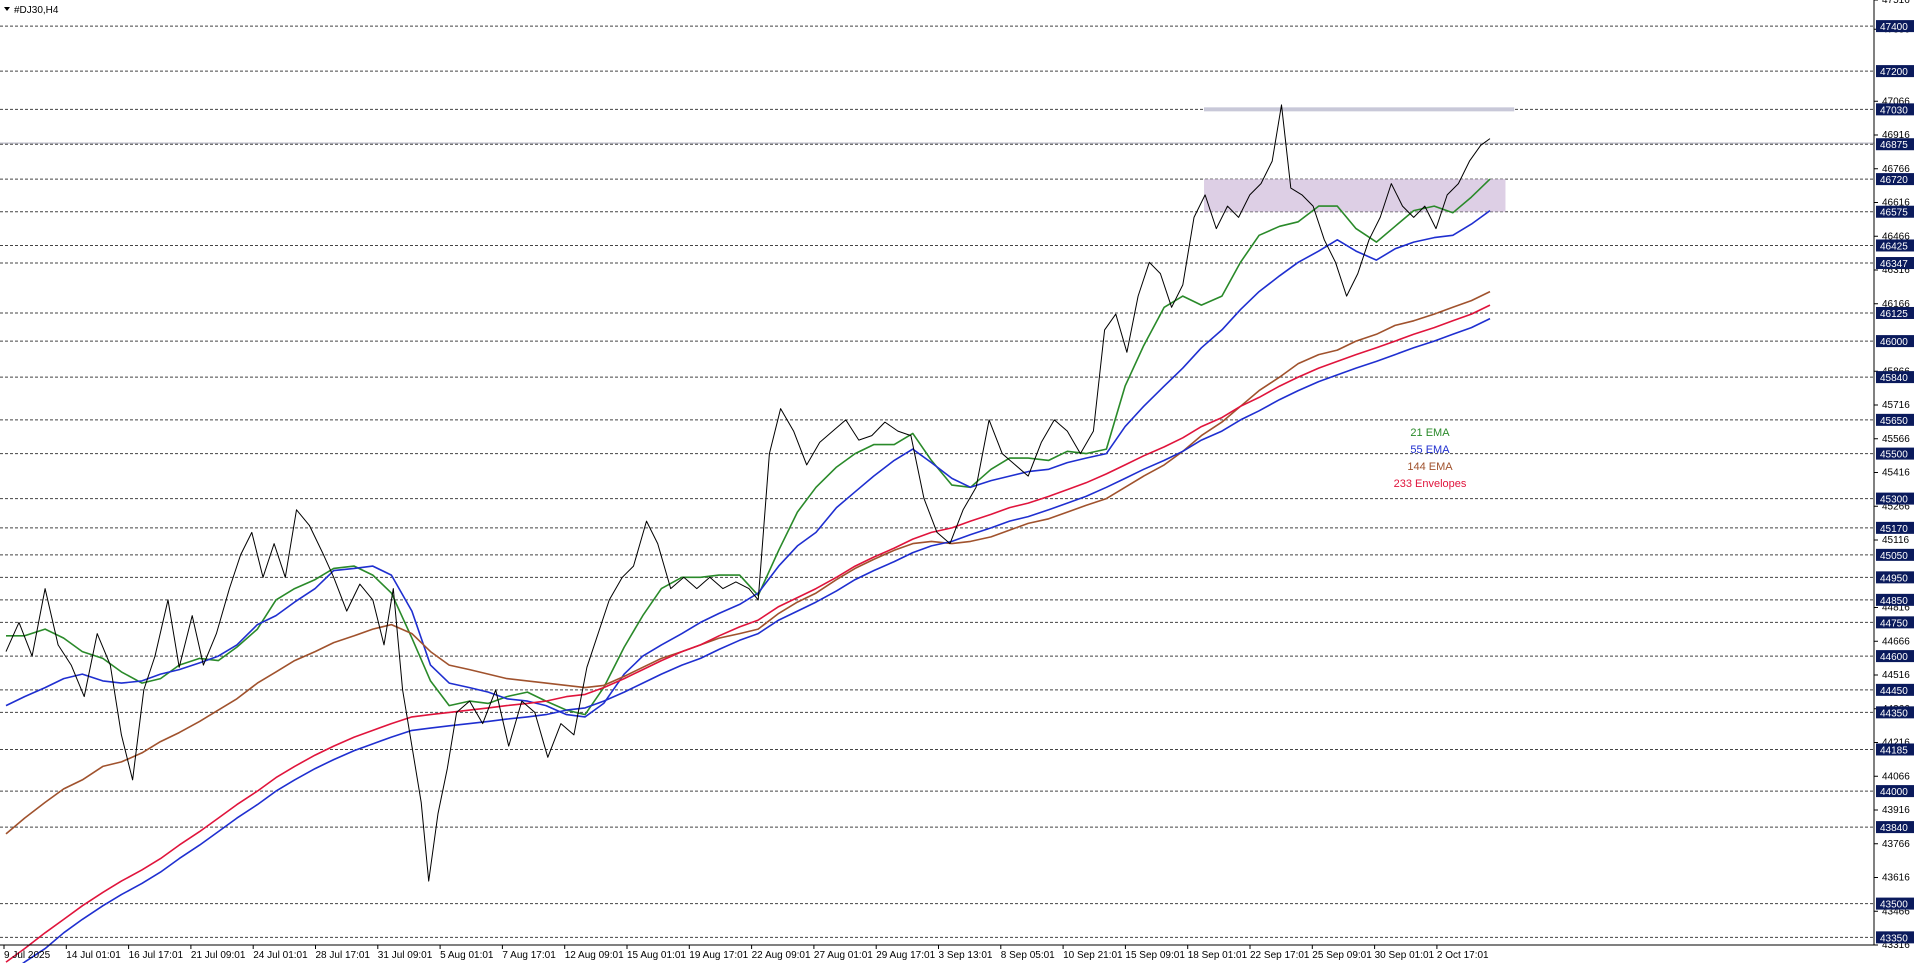 The width and height of the screenshot is (1916, 963). What do you see at coordinates (1894, 342) in the screenshot?
I see `y-tick-label-major: 46000` at bounding box center [1894, 342].